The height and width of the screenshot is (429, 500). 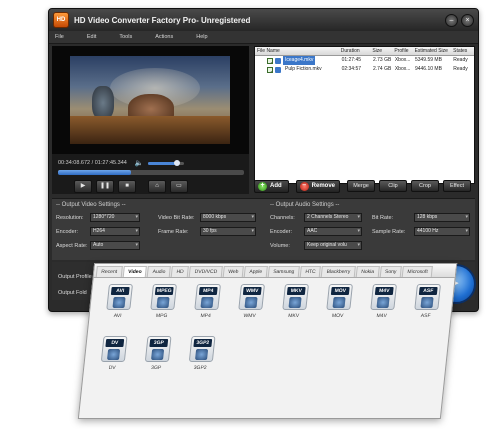 I want to click on format-label: WMV, so click(x=250, y=316).